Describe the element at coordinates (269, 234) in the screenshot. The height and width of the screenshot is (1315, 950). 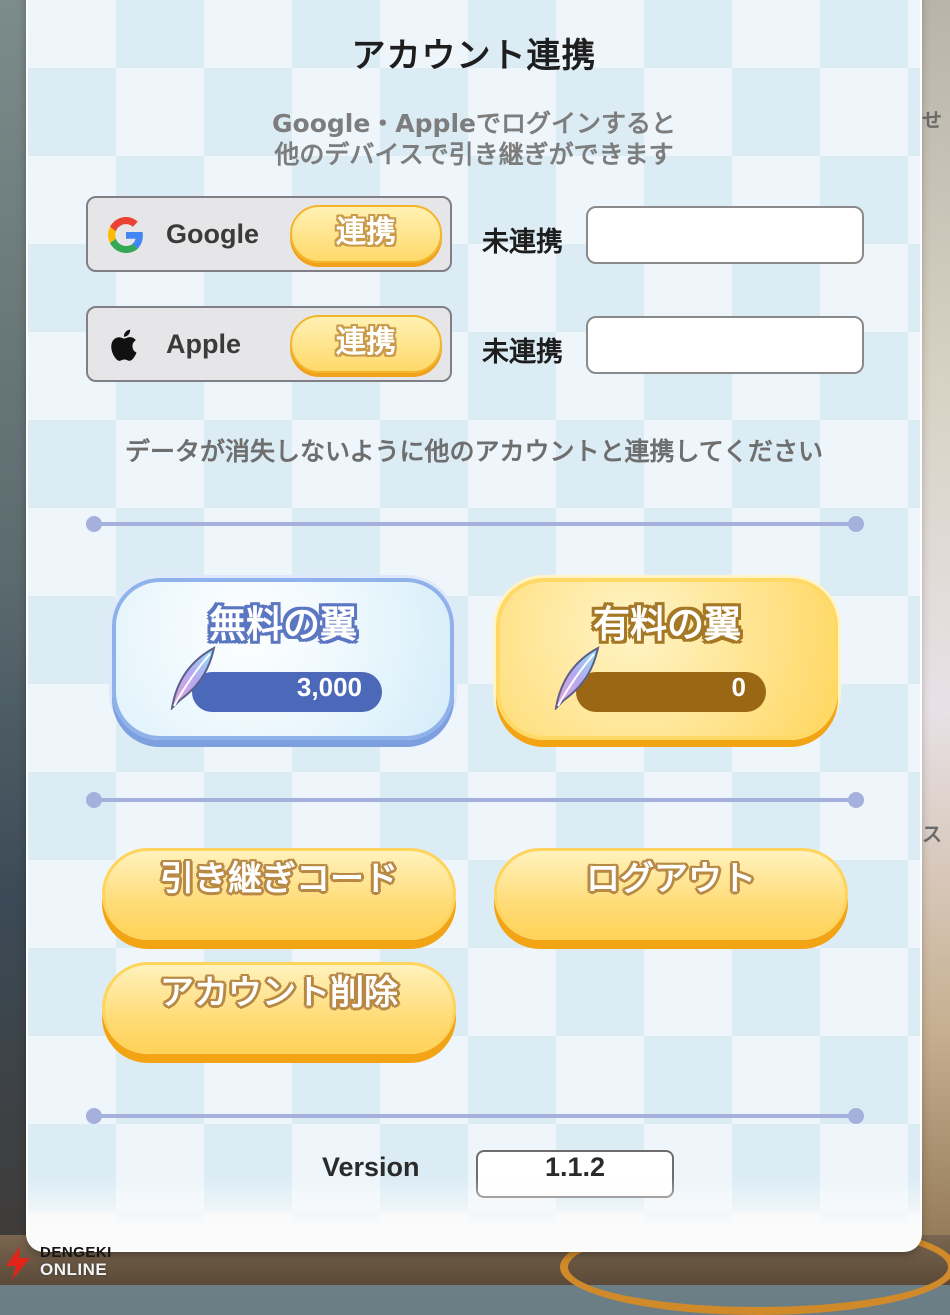
I see `google-link-panel: Google 連携` at that location.